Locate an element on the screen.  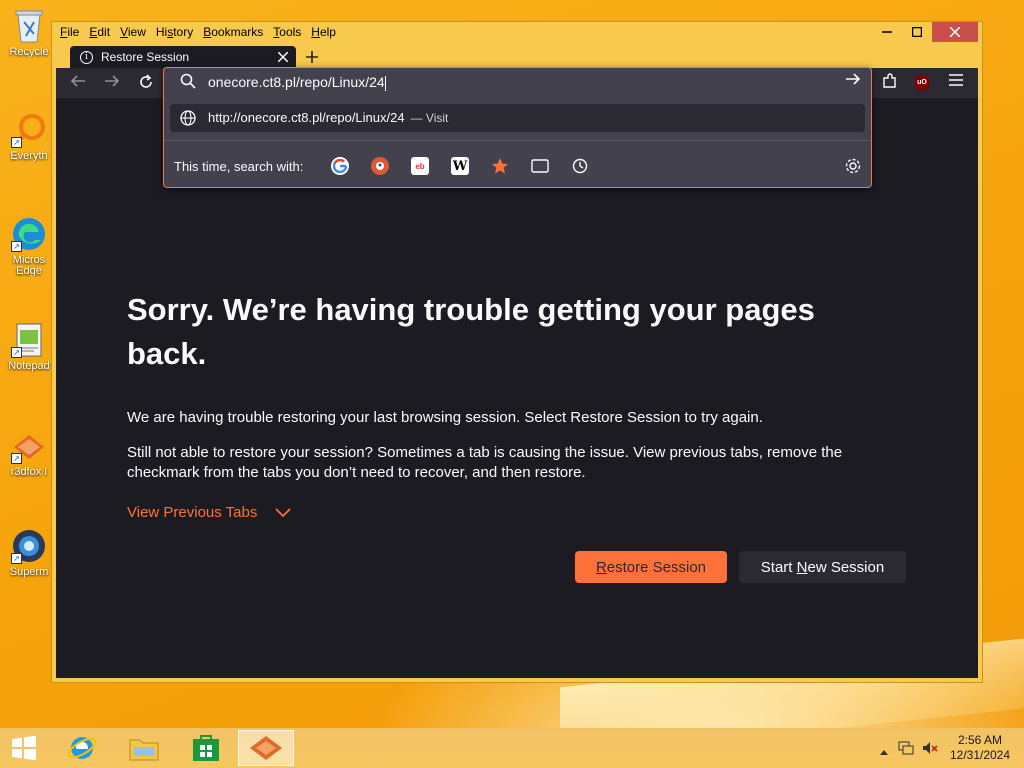
maximize-button is located at coordinates (917, 32).